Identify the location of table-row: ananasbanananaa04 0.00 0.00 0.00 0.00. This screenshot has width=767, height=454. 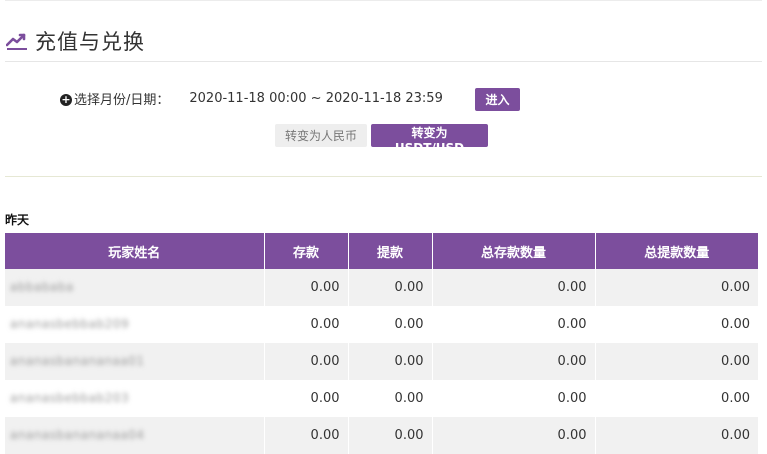
(381, 435).